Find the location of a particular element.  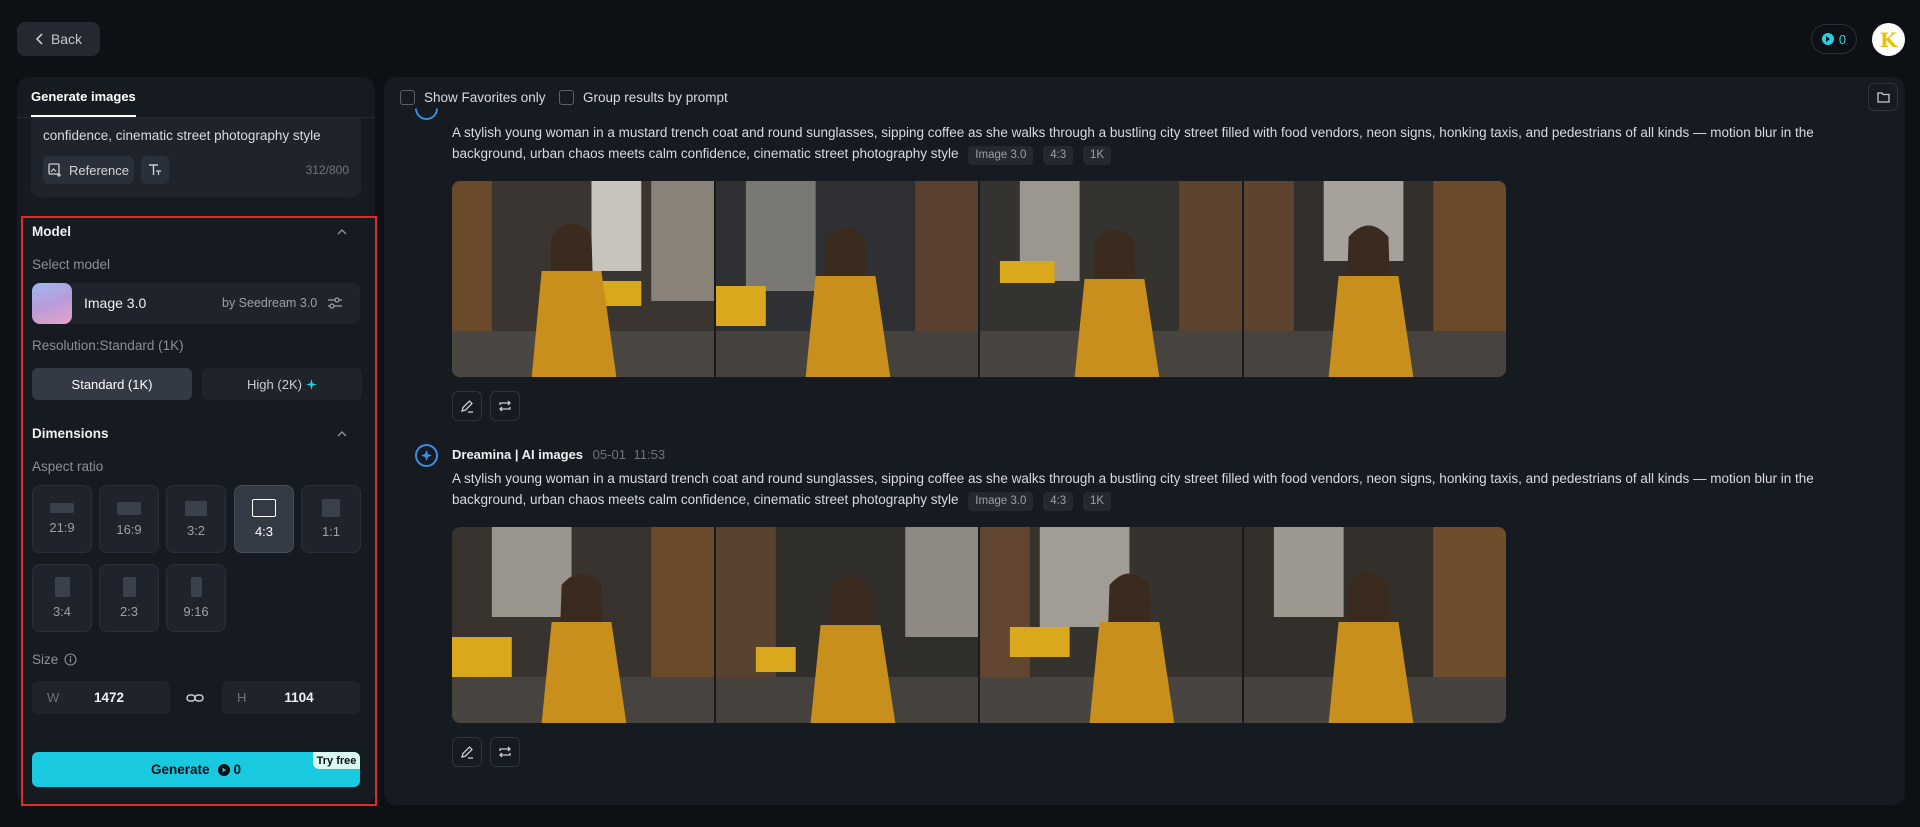

aspect-ratio-label-3-4: 3:4 is located at coordinates (62, 611).